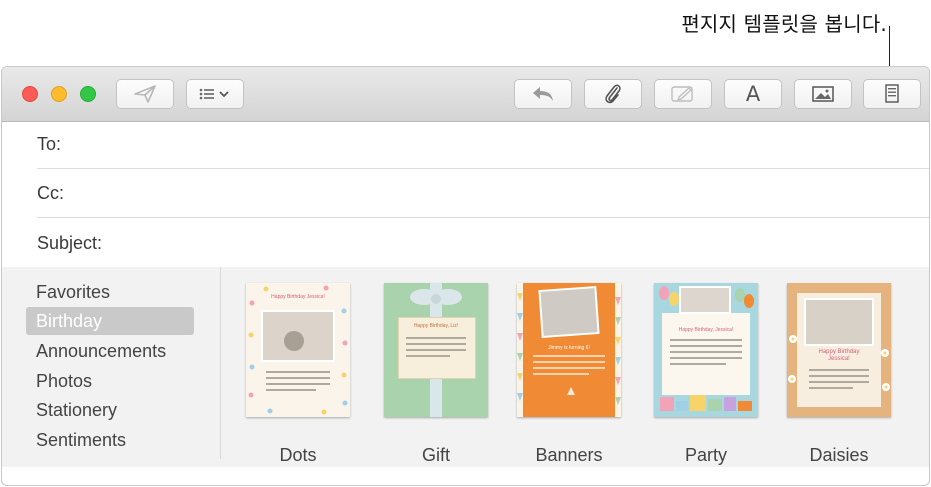  Describe the element at coordinates (101, 351) in the screenshot. I see `category-announcements: Announcements` at that location.